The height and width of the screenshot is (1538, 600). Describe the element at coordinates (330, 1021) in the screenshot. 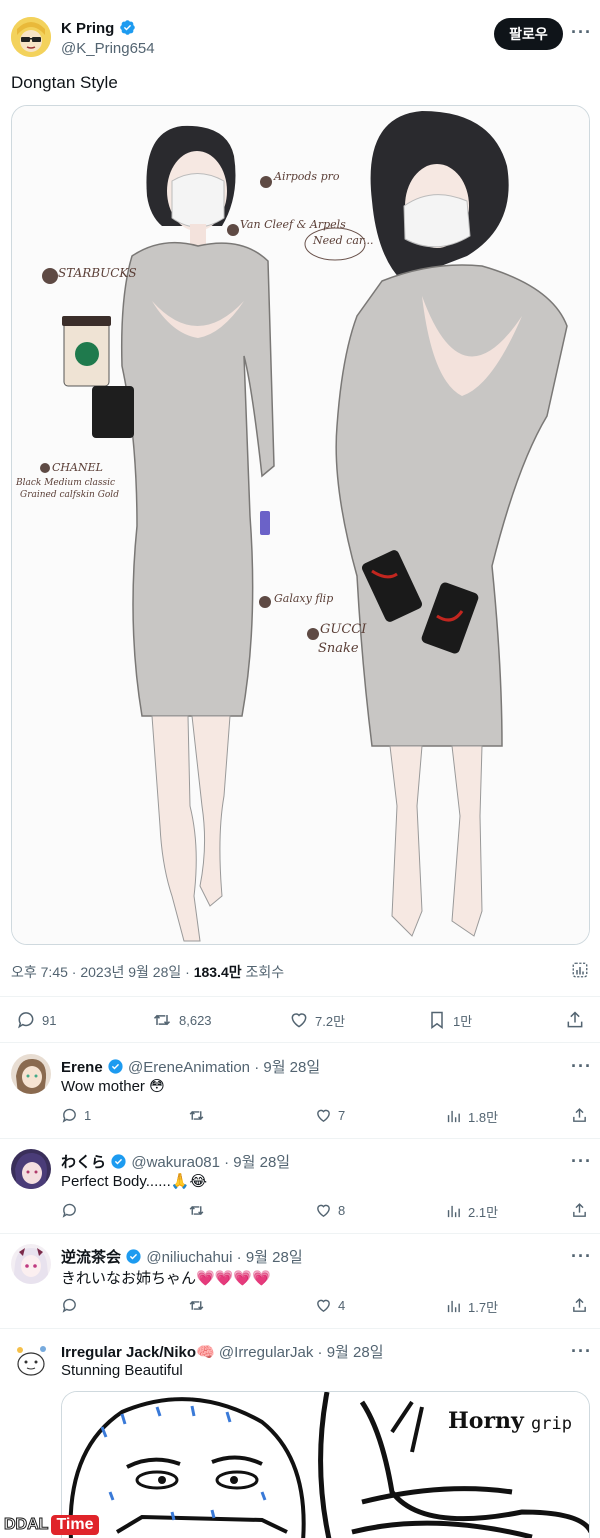

I see `like-count: 7.2만` at that location.